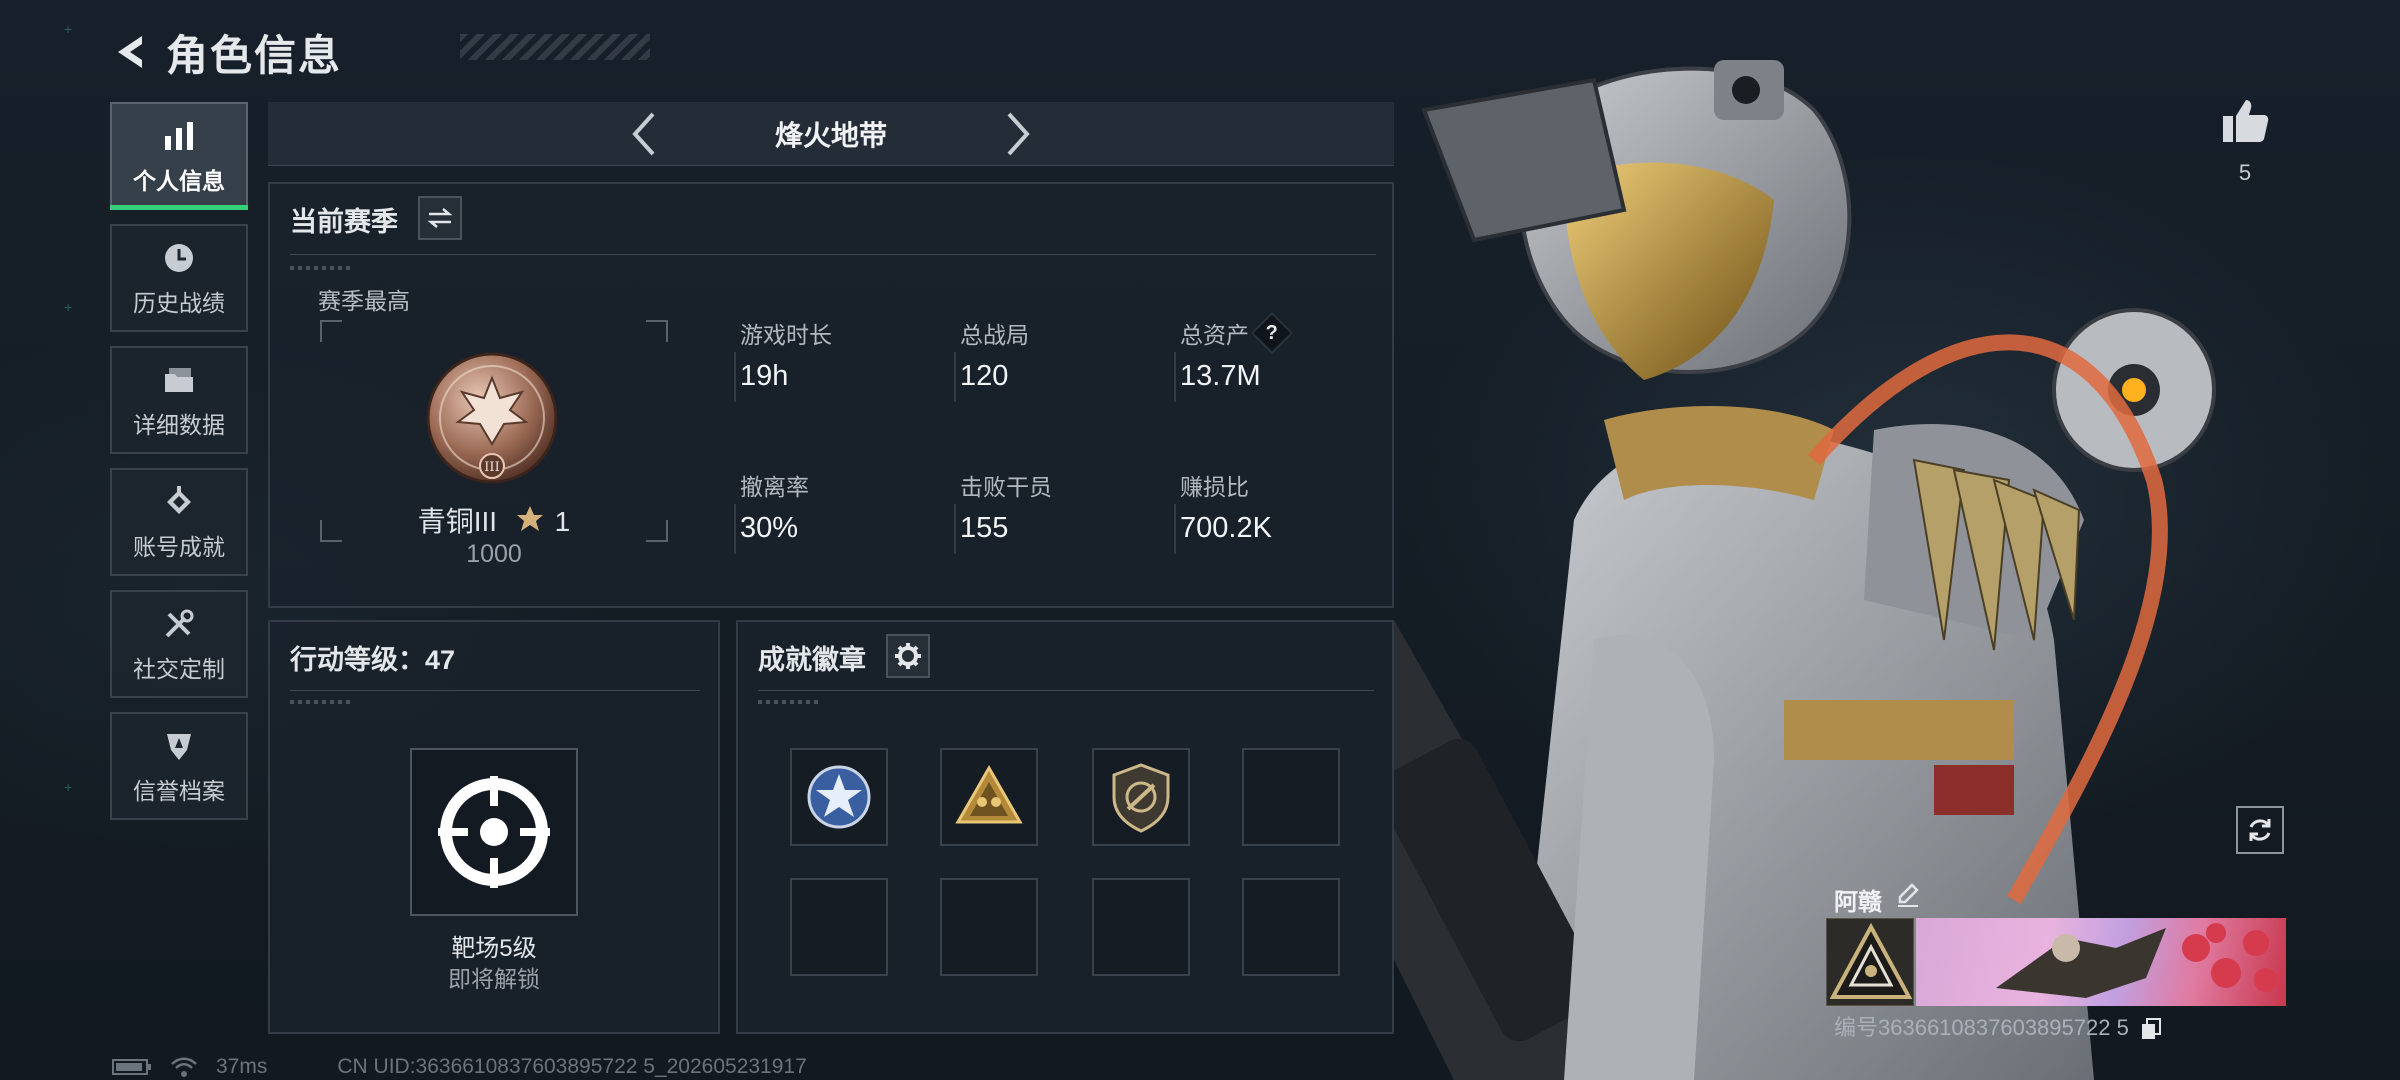  What do you see at coordinates (2137, 960) in the screenshot?
I see `banner-artwork` at bounding box center [2137, 960].